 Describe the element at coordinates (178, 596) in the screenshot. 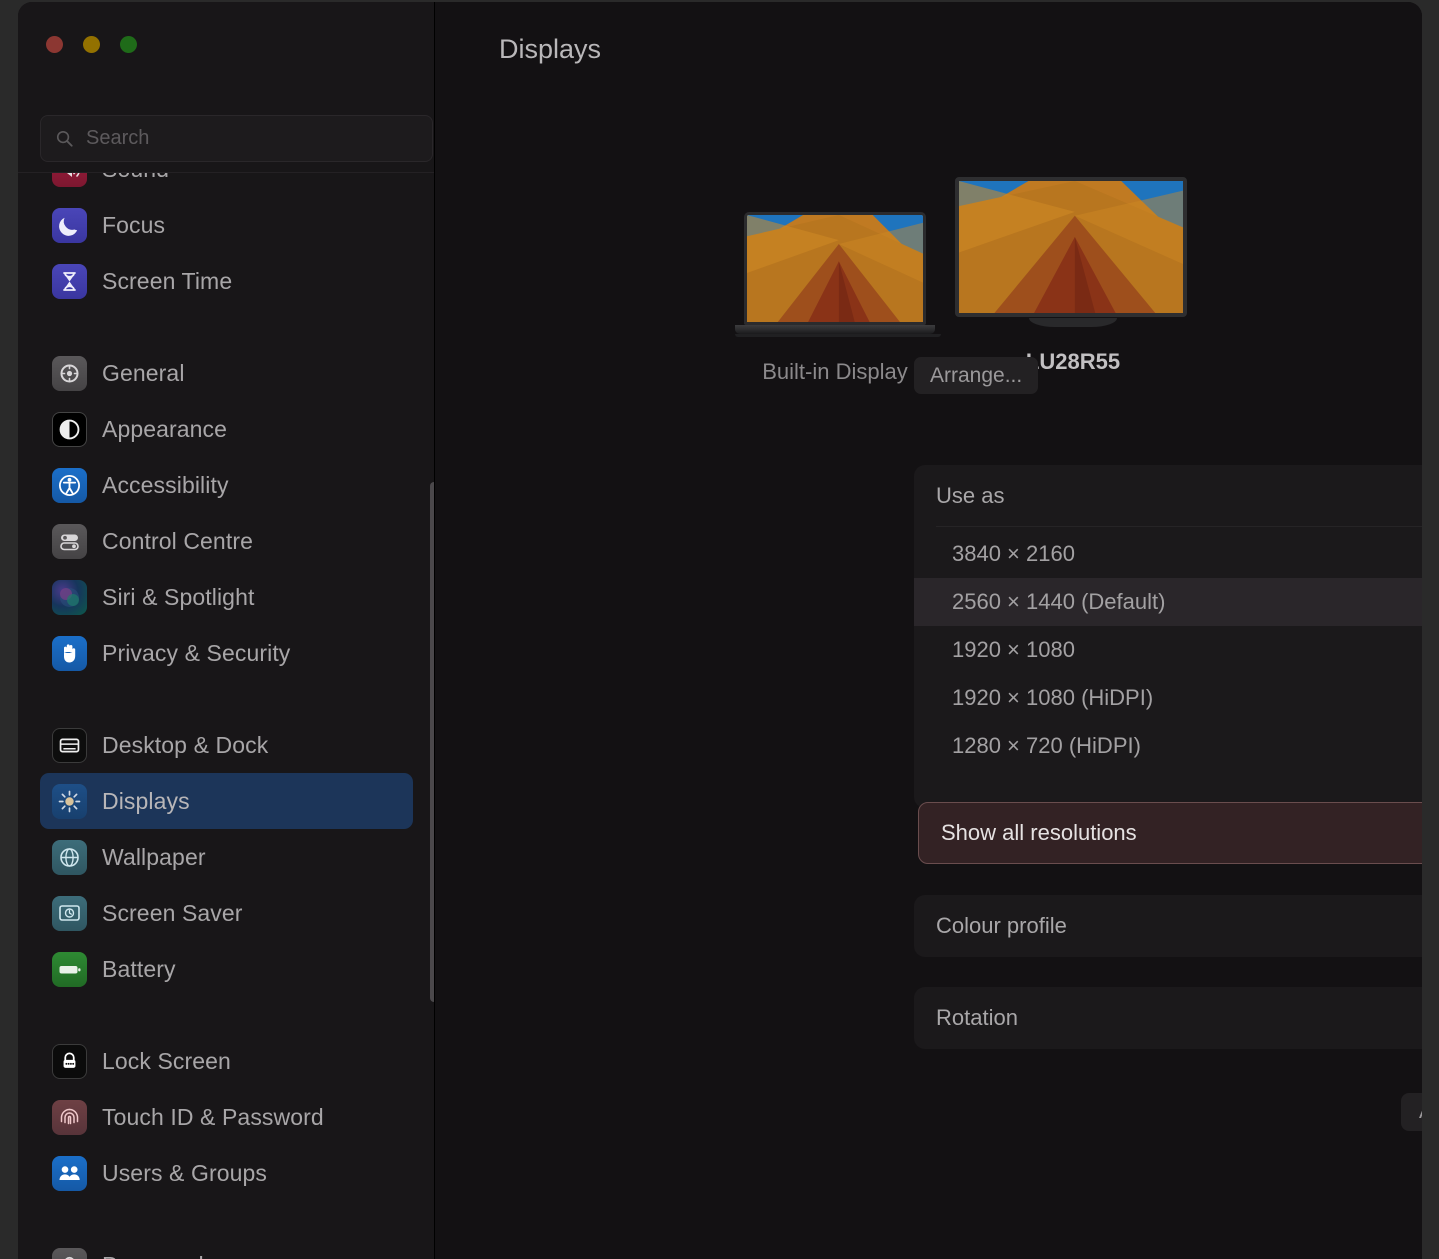

I see `sidebar-item-label: Siri & Spotlight` at that location.